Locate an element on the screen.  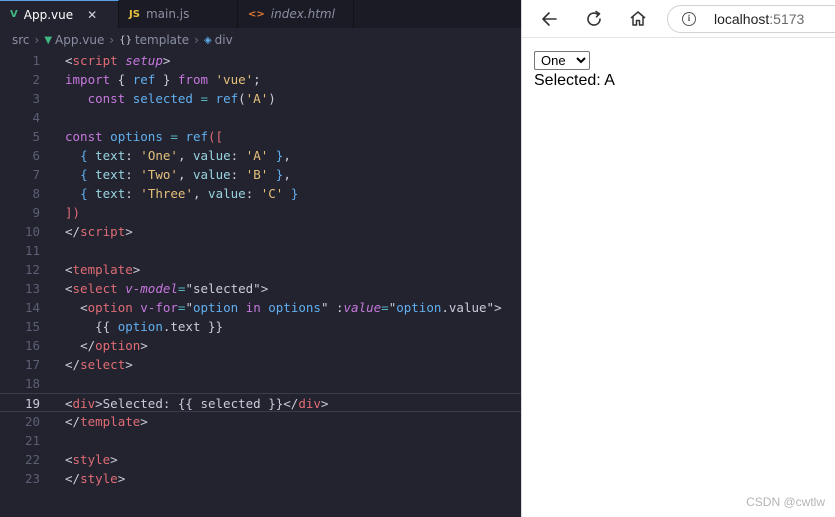
line-code: const options = ref([ is located at coordinates (144, 136).